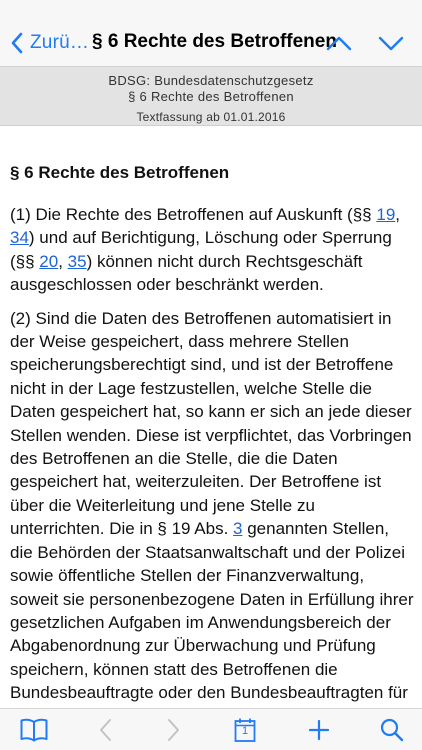 This screenshot has width=422, height=750. I want to click on page-title: § 6 Rechte des Betroffenen, so click(214, 41).